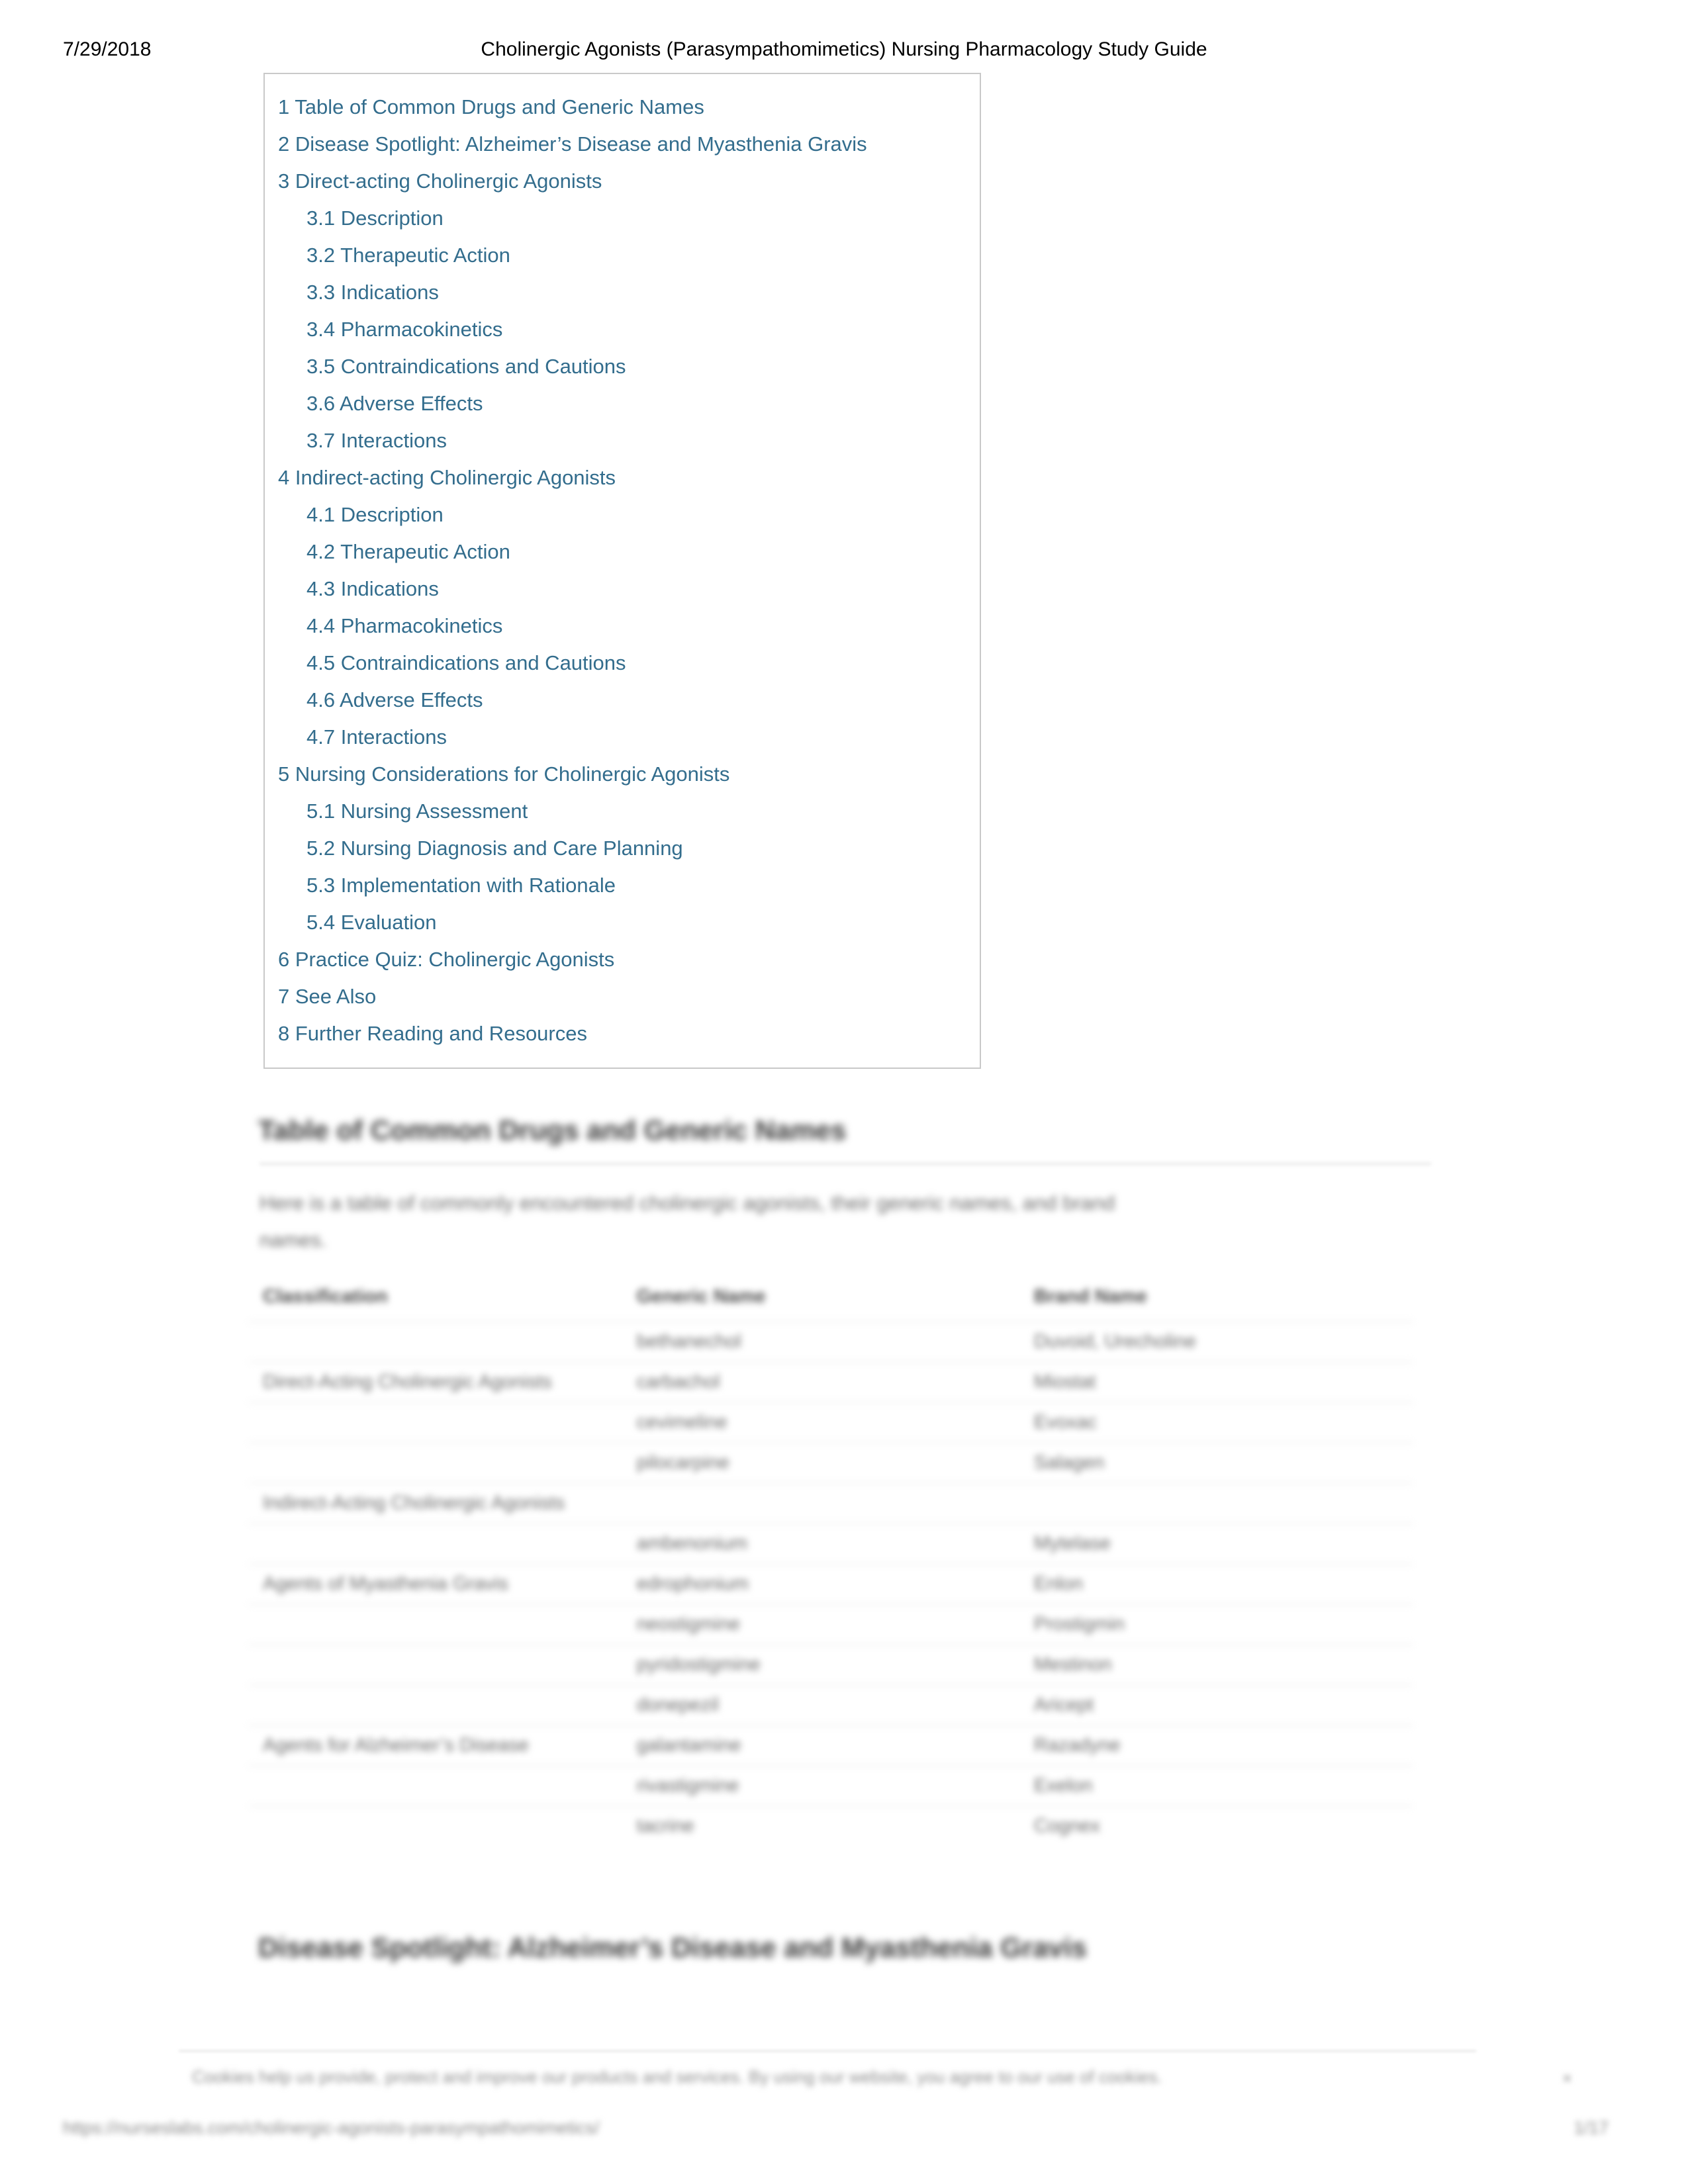 The image size is (1688, 2184). Describe the element at coordinates (820, 1503) in the screenshot. I see `cell-generic-name` at that location.